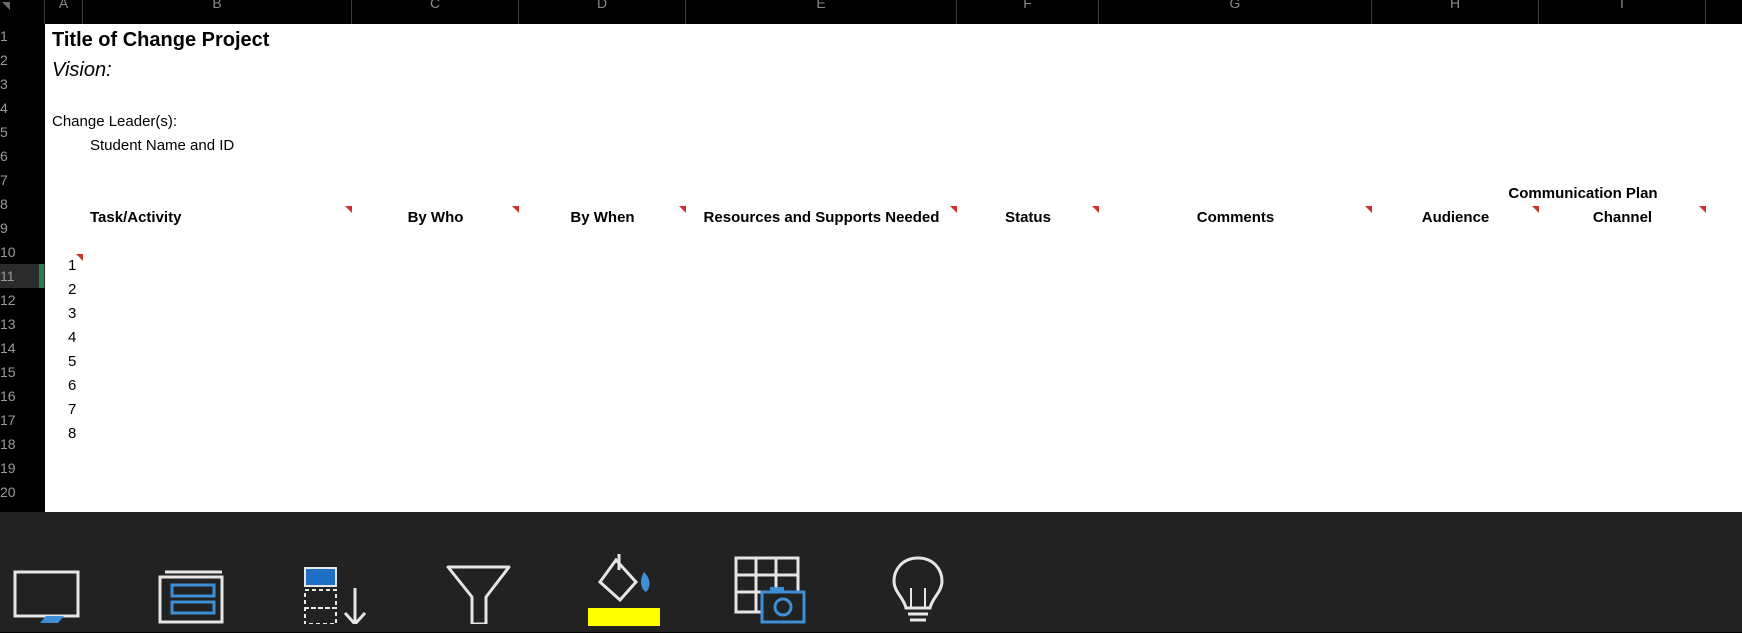  Describe the element at coordinates (22, 84) in the screenshot. I see `row-header-3: 3` at that location.